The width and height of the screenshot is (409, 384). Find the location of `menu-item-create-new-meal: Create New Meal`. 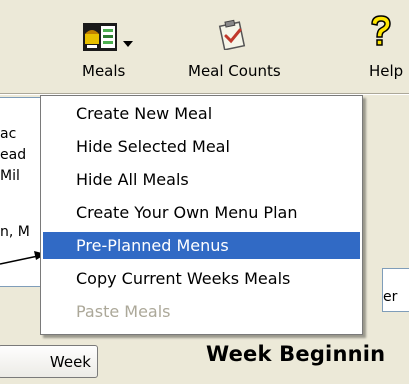

menu-item-create-new-meal: Create New Meal is located at coordinates (201, 113).